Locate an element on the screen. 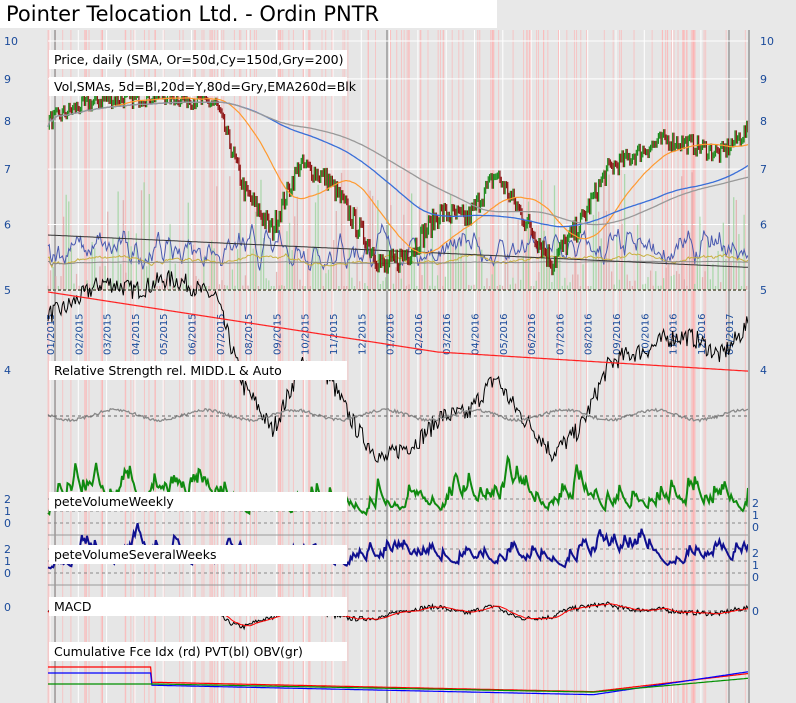 Image resolution: width=796 pixels, height=703 pixels. x-tick-label: 06/2015 is located at coordinates (193, 334).